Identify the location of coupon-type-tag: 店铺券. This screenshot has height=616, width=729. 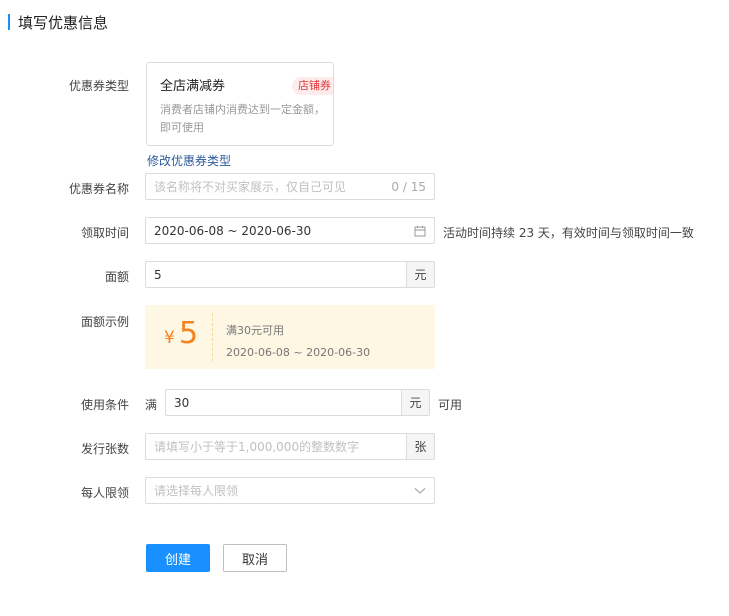
(312, 86).